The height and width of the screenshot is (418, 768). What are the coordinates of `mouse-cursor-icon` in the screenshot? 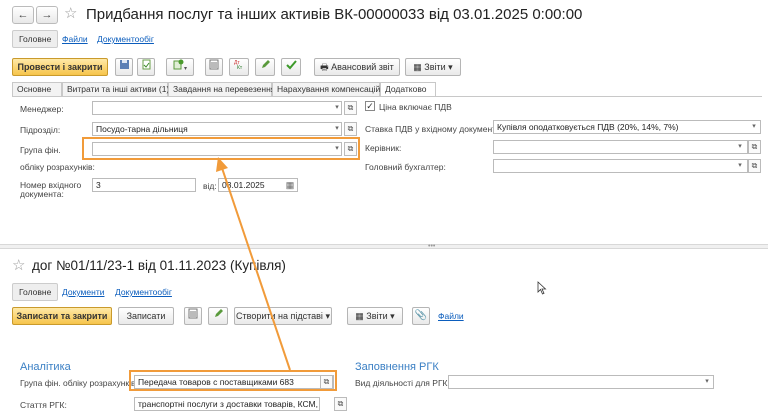 It's located at (542, 288).